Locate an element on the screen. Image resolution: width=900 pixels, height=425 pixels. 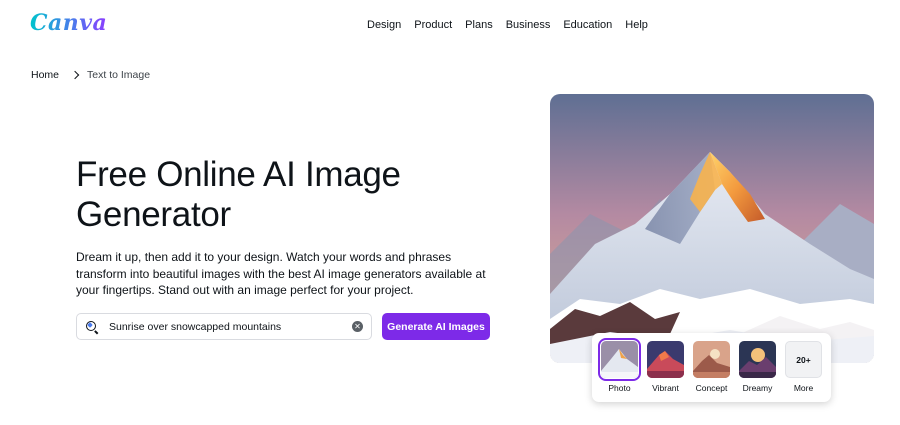
ai-search-icon is located at coordinates (92, 327).